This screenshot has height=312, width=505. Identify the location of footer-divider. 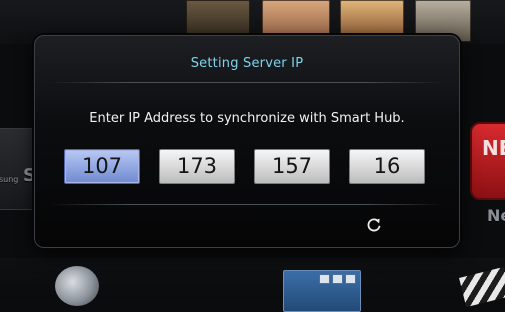
(247, 204).